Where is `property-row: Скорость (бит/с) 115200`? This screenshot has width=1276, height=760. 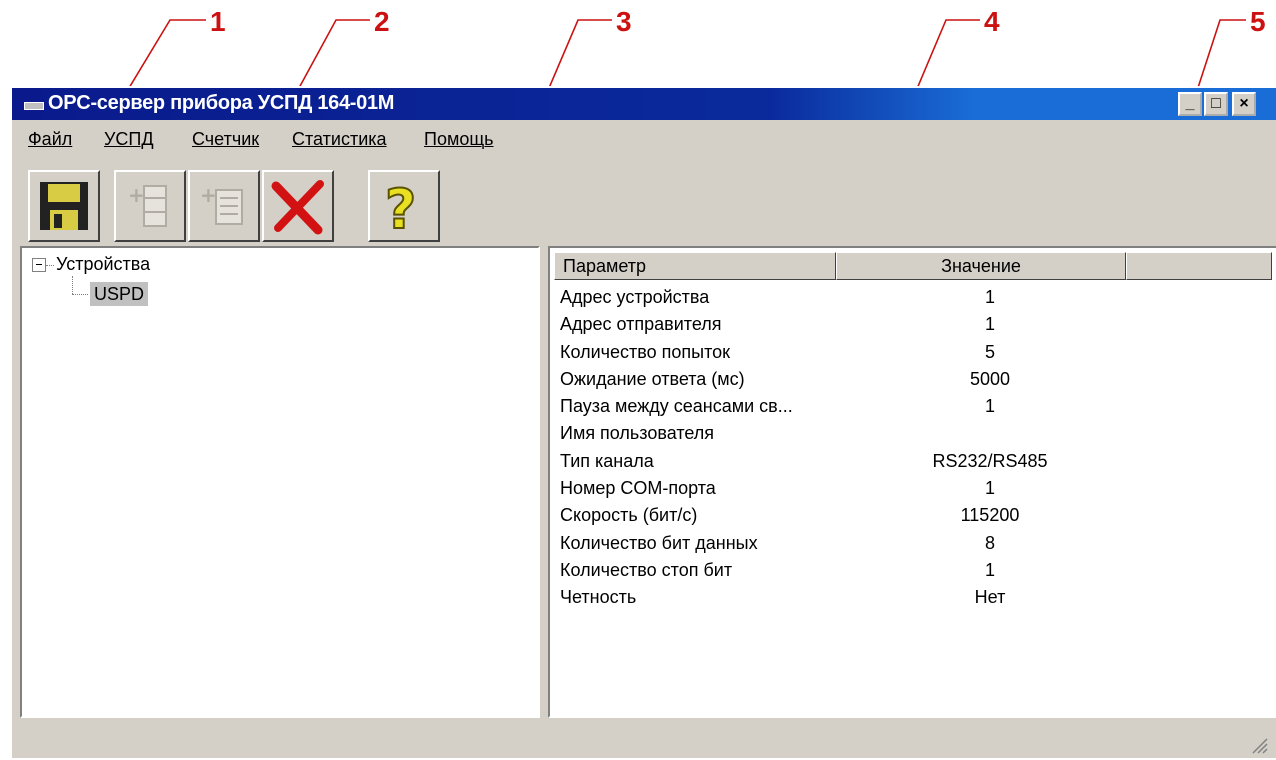 property-row: Скорость (бит/с) 115200 is located at coordinates (915, 515).